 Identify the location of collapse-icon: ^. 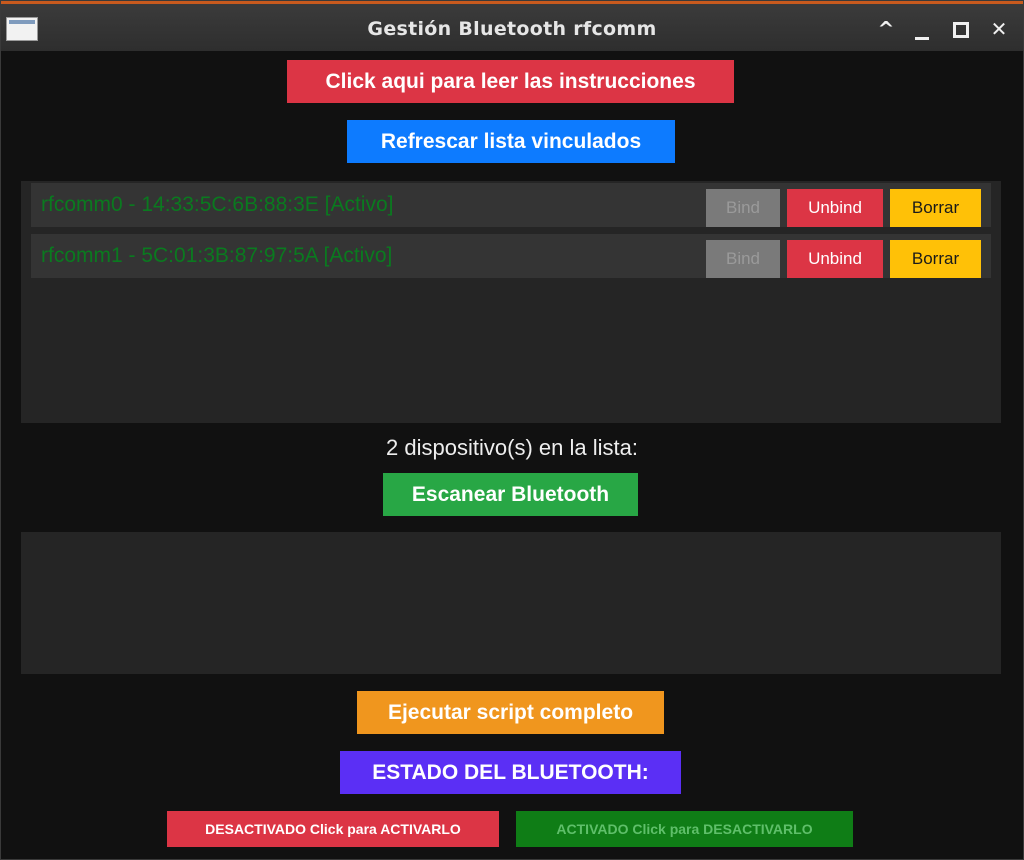
(886, 29).